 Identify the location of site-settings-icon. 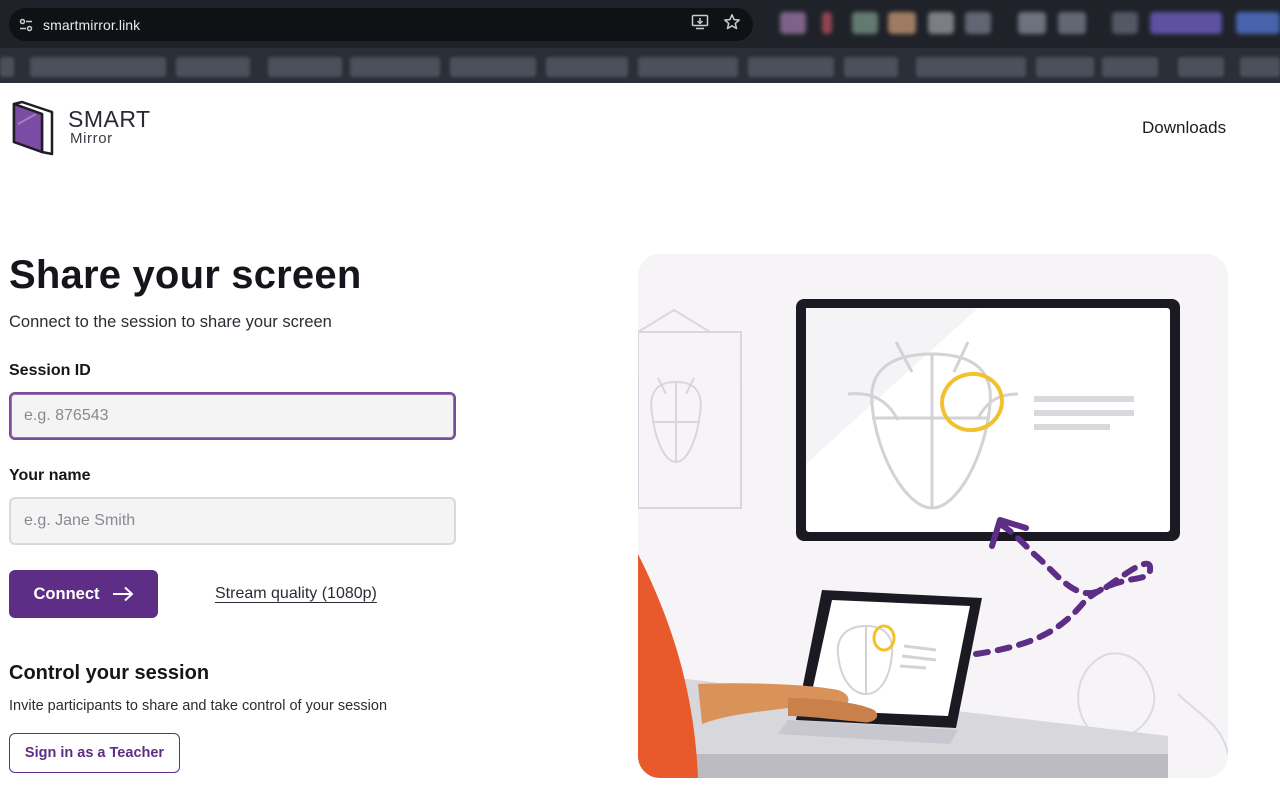
(26, 24).